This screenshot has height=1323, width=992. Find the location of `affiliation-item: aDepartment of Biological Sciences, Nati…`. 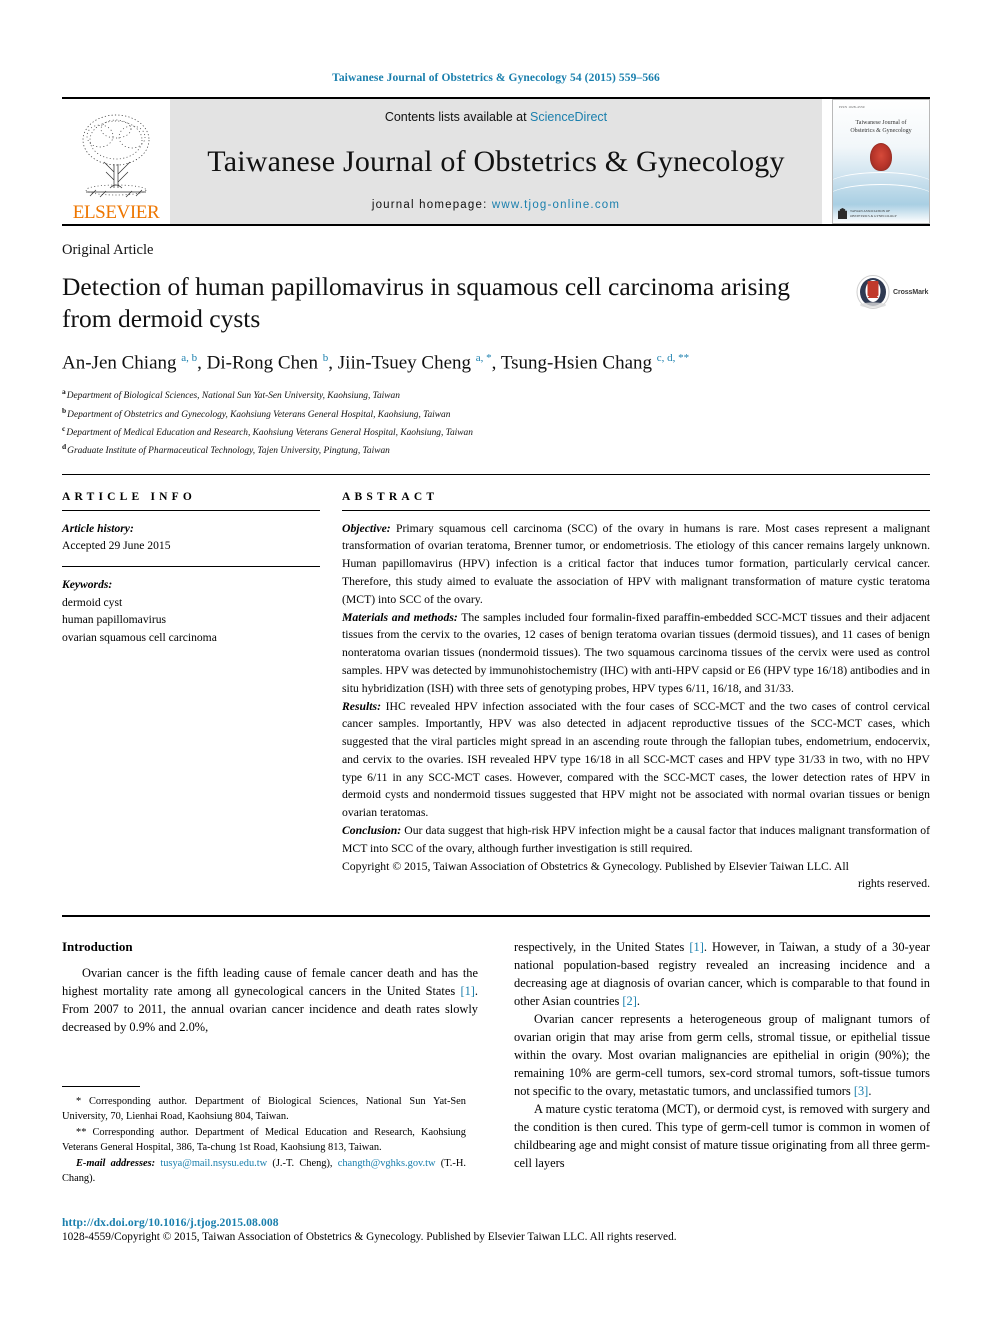

affiliation-item: aDepartment of Biological Sciences, Nati… is located at coordinates (496, 395).